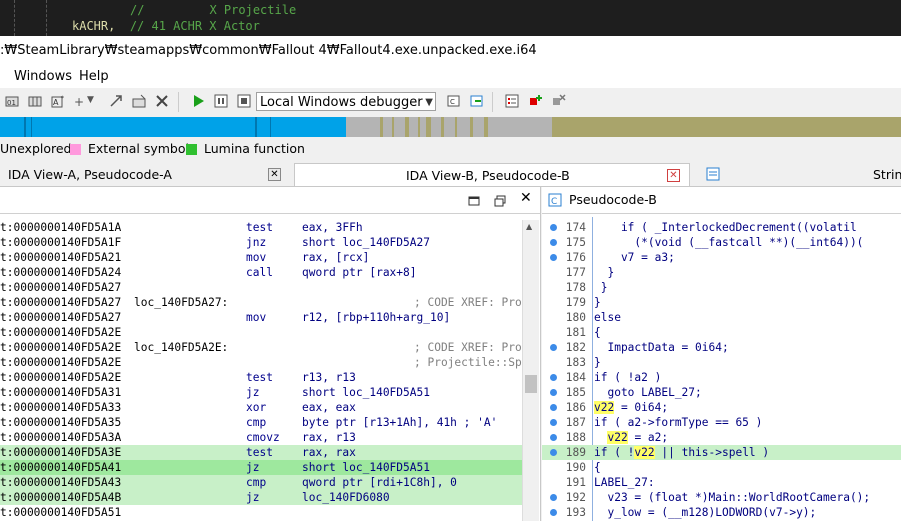  What do you see at coordinates (721, 347) in the screenshot?
I see `pseudocode-row: 182 ImpactData = 0i64;` at bounding box center [721, 347].